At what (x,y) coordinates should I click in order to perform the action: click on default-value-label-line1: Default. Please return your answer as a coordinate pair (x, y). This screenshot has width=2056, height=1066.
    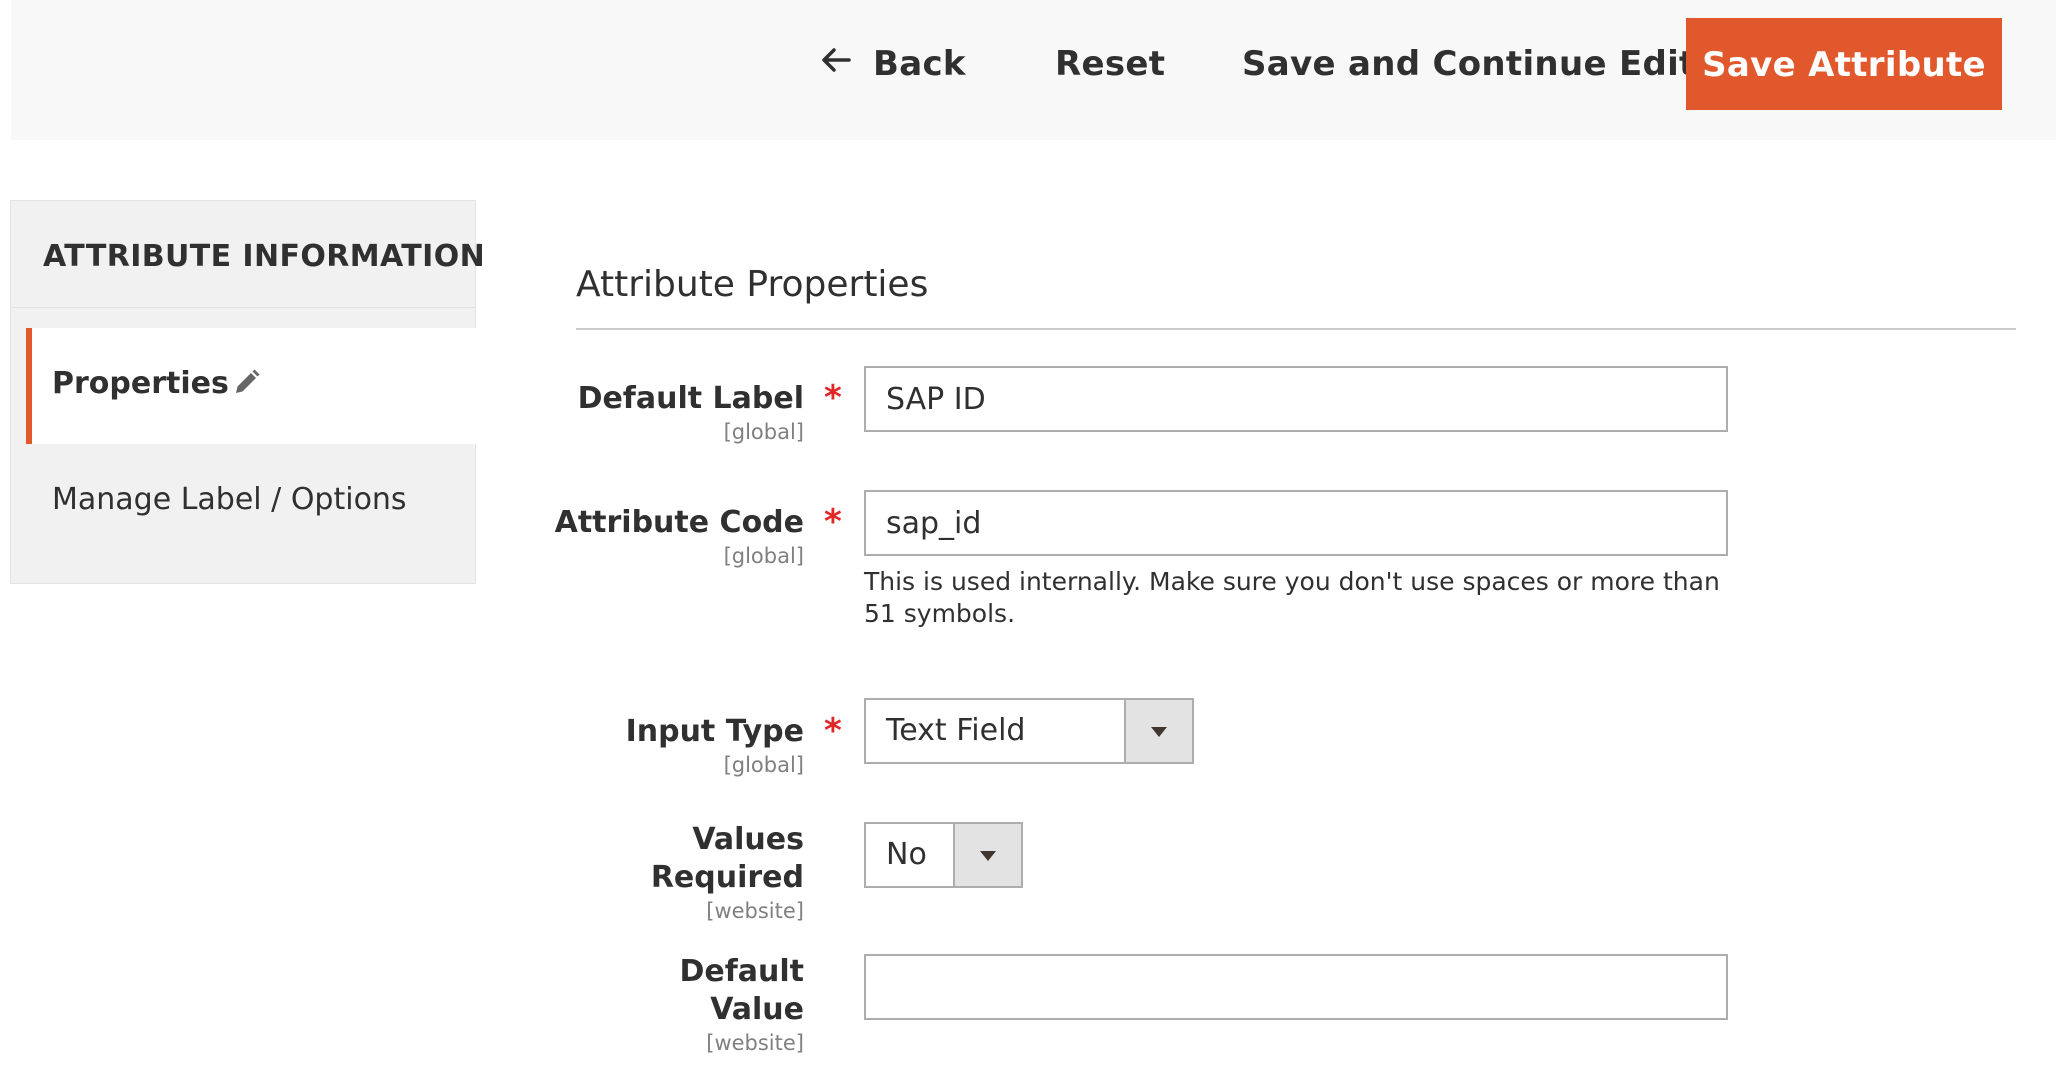
    Looking at the image, I should click on (741, 971).